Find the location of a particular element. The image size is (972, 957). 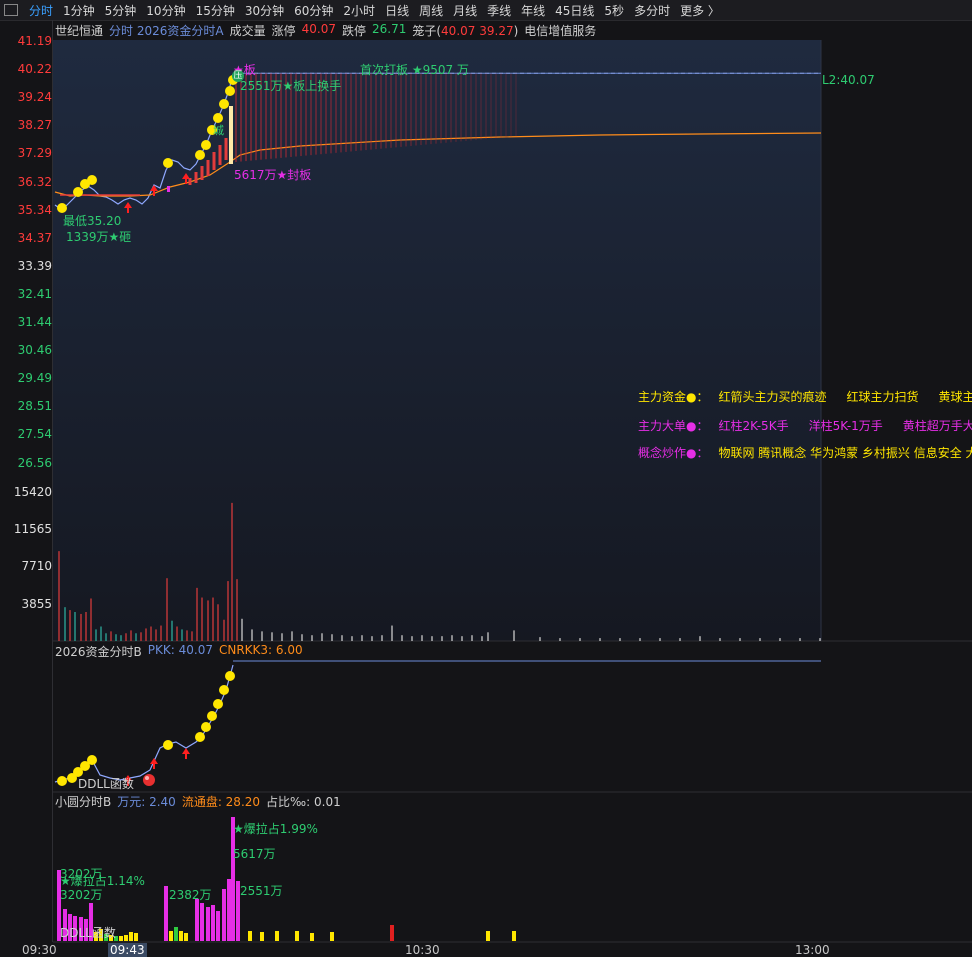

legend-concepts: 物联网 腾讯概念 华为鸿蒙 乡村振兴 信息安全 大数 is located at coordinates (845, 453).